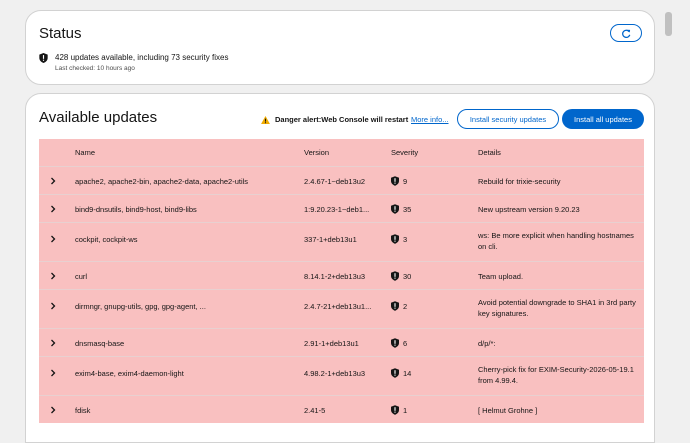  Describe the element at coordinates (407, 373) in the screenshot. I see `severity-count: 14` at that location.